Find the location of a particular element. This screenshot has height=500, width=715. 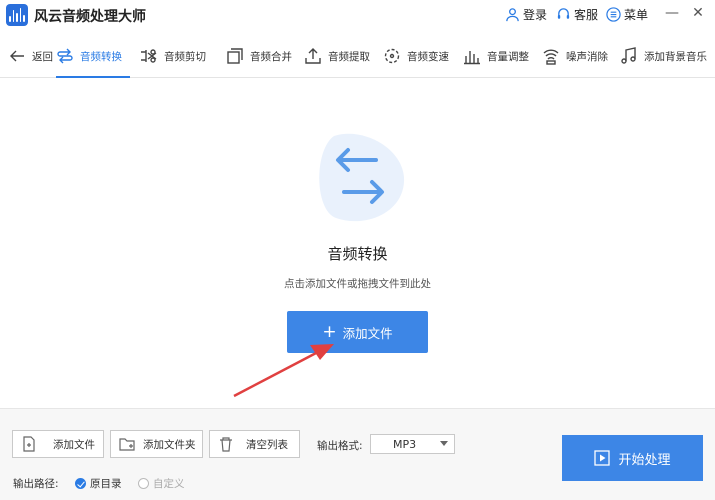

noise-icon is located at coordinates (551, 57).